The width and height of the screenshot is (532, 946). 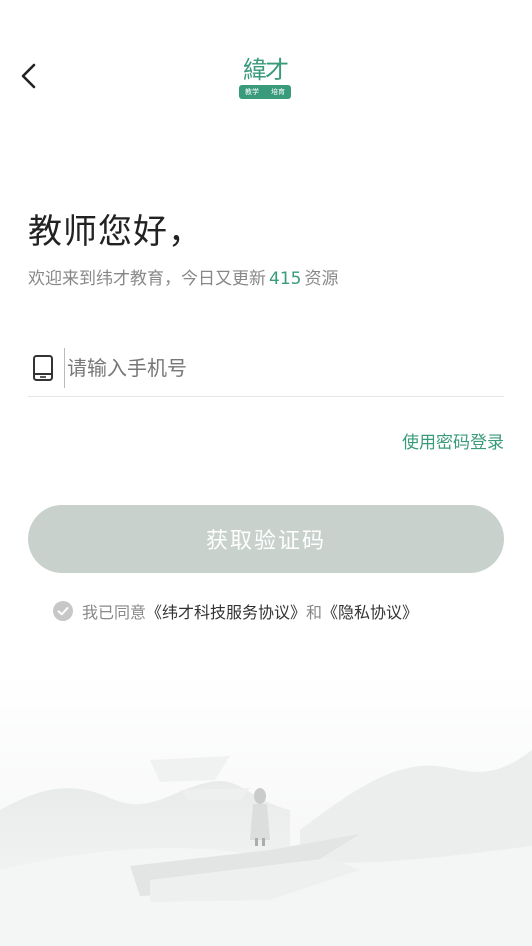 What do you see at coordinates (370, 611) in the screenshot?
I see `privacy-agreement-link: 《隐私协议》` at bounding box center [370, 611].